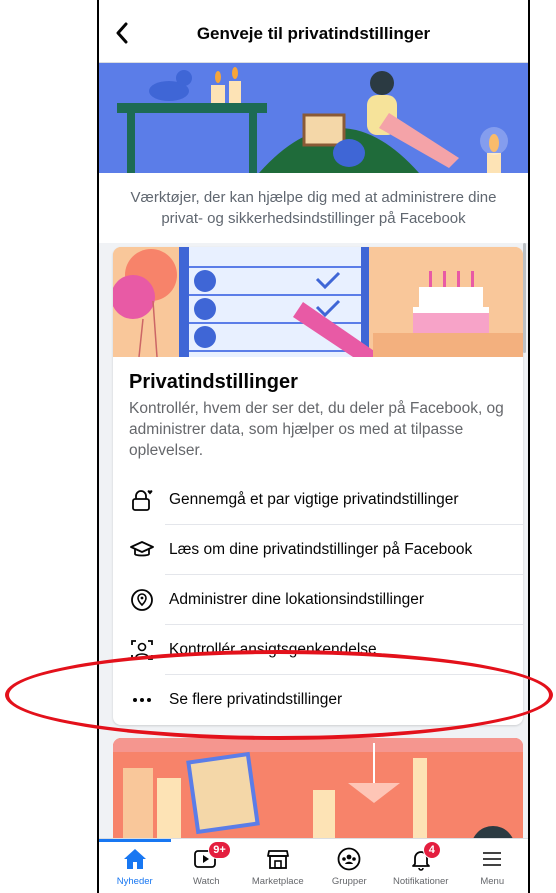 The width and height of the screenshot is (556, 893). I want to click on next-card-illustration, so click(318, 788).